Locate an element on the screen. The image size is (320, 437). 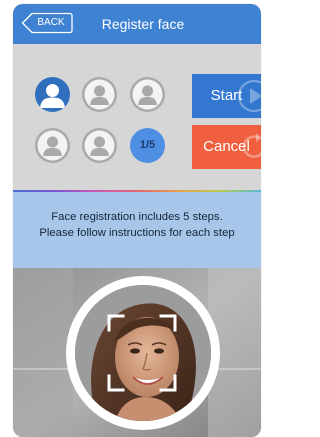
step-5-person-icon is located at coordinates (99, 145).